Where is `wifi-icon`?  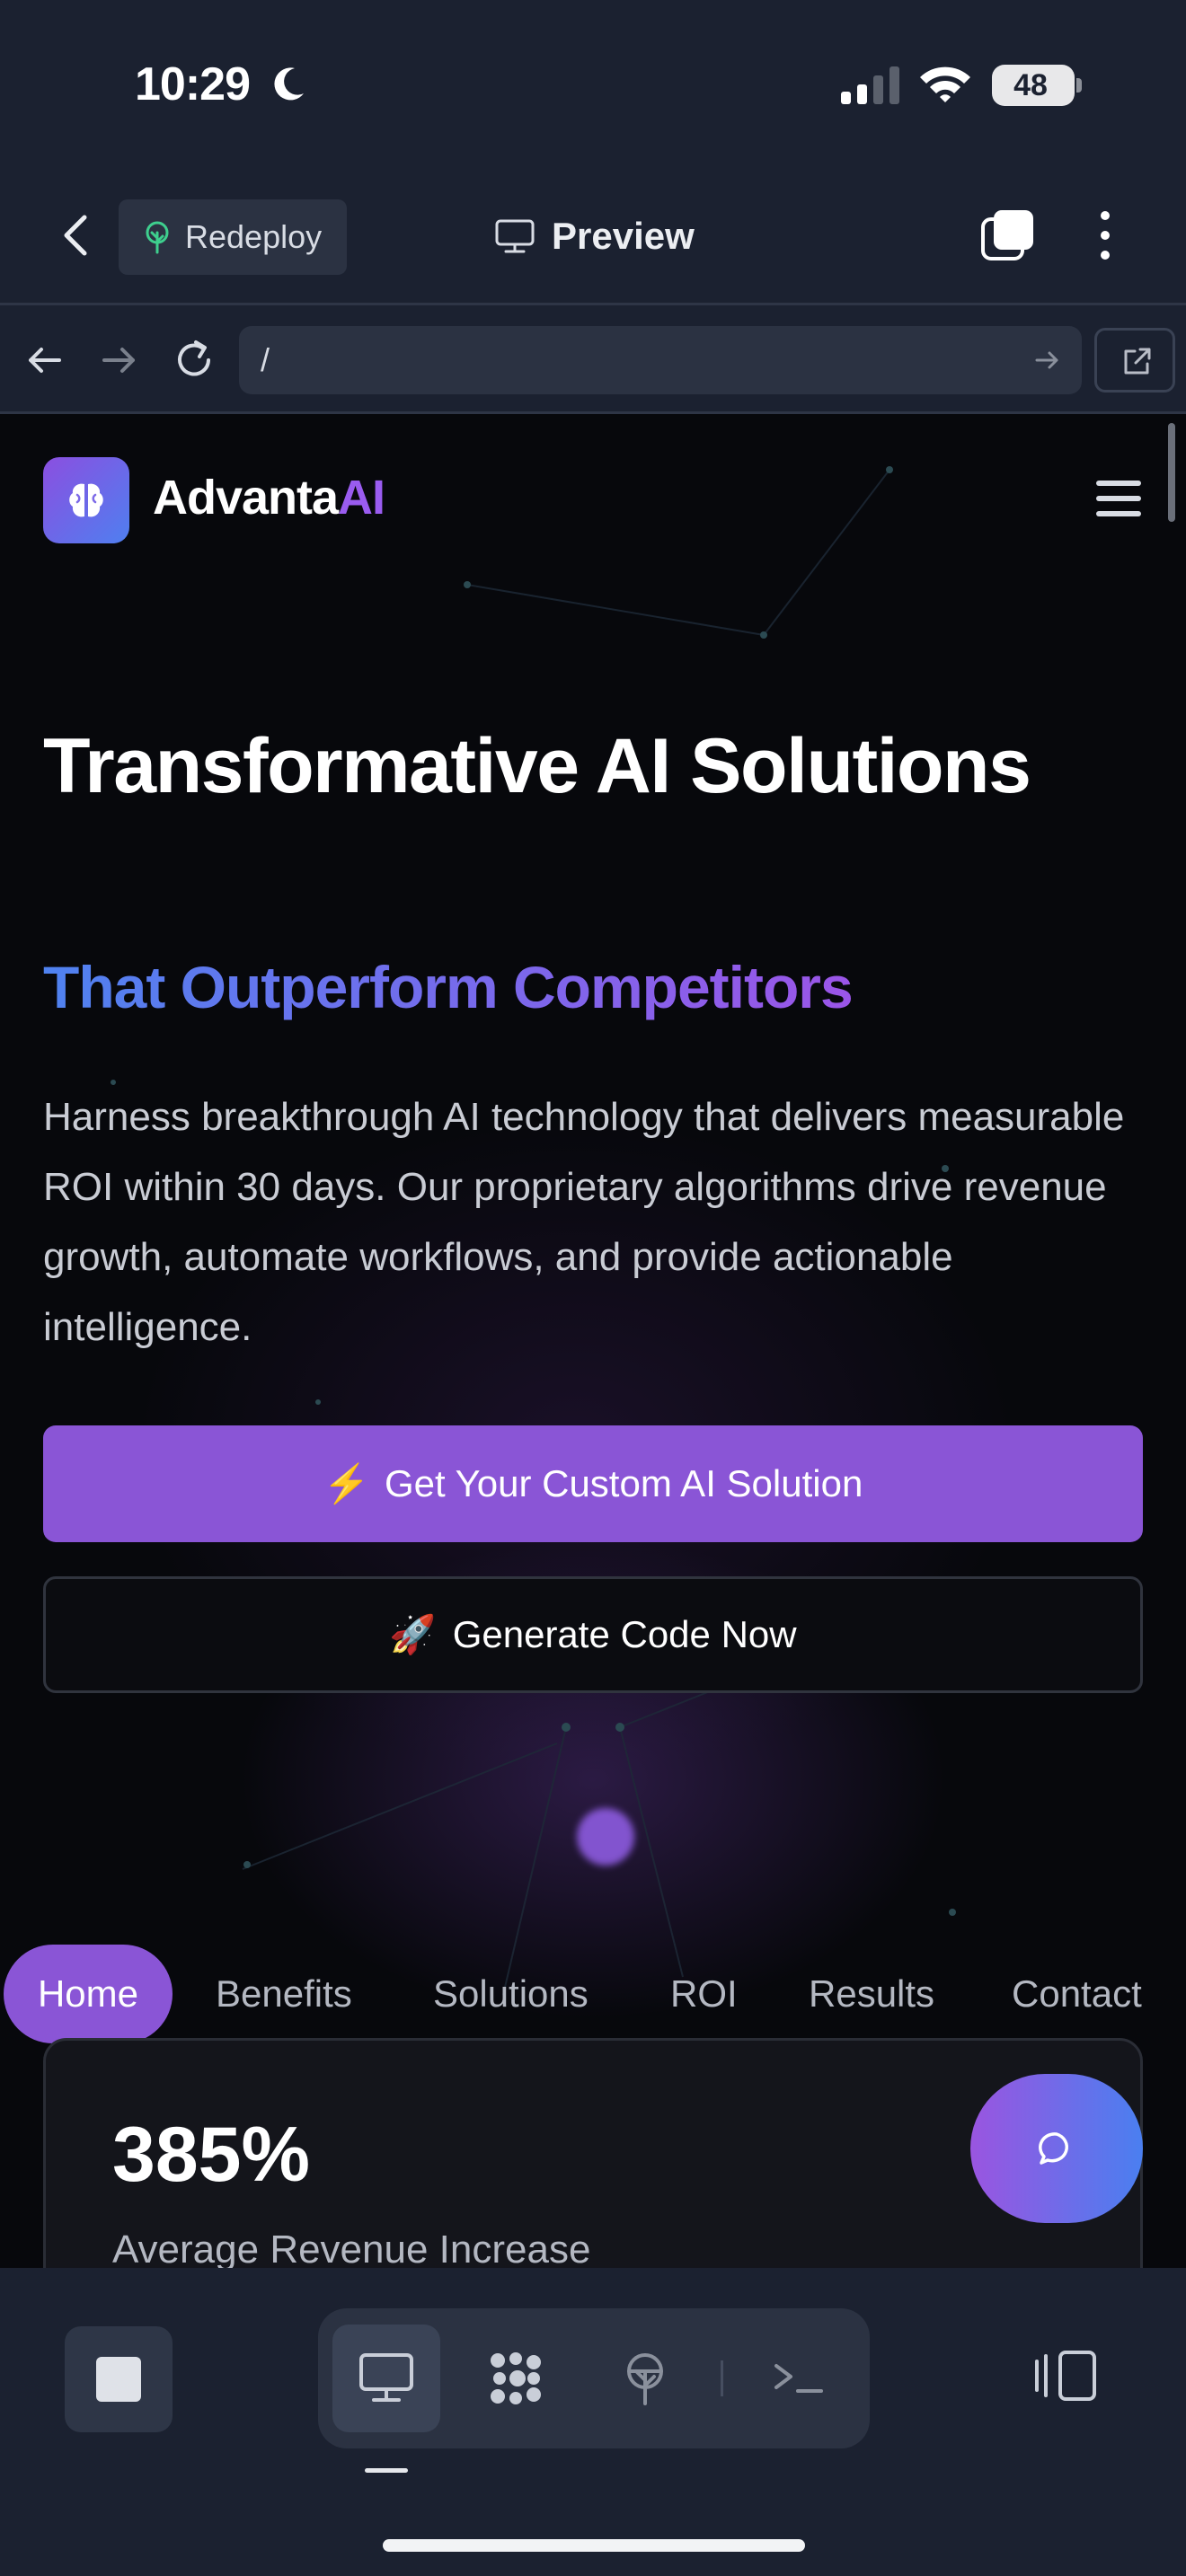
wifi-icon is located at coordinates (945, 84).